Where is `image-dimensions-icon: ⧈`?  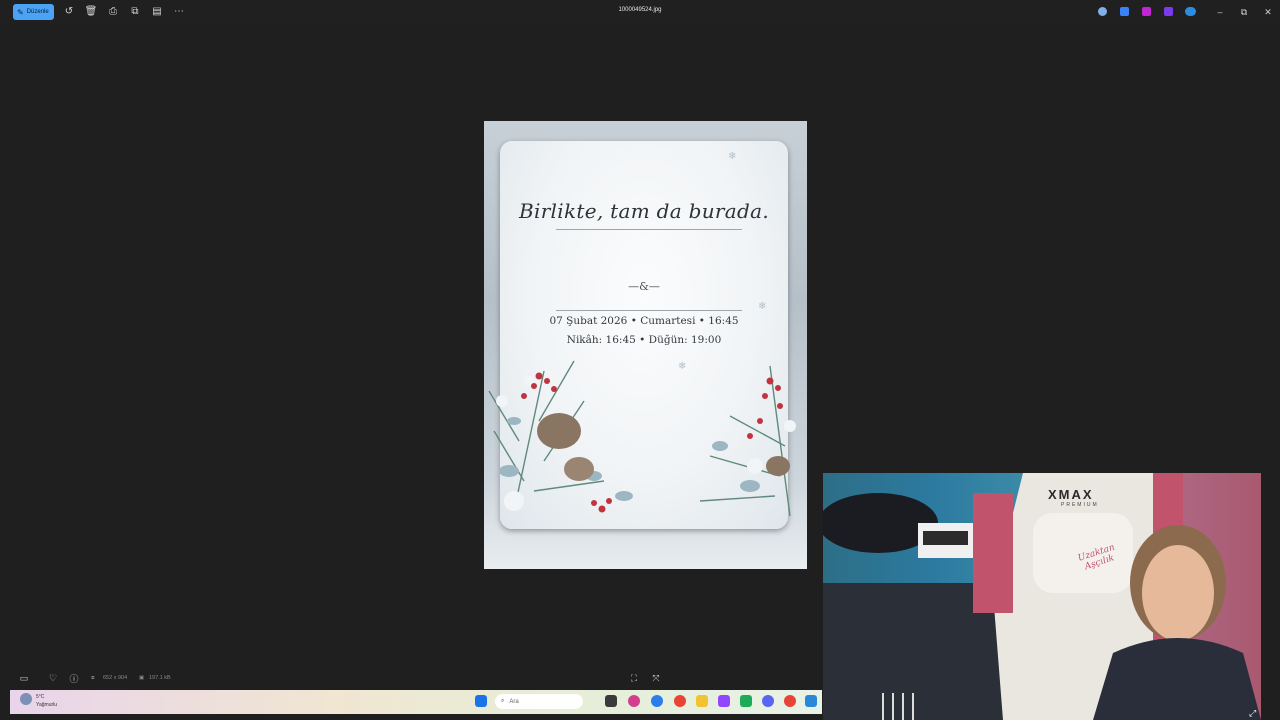
image-dimensions-icon: ⧈ is located at coordinates (93, 678).